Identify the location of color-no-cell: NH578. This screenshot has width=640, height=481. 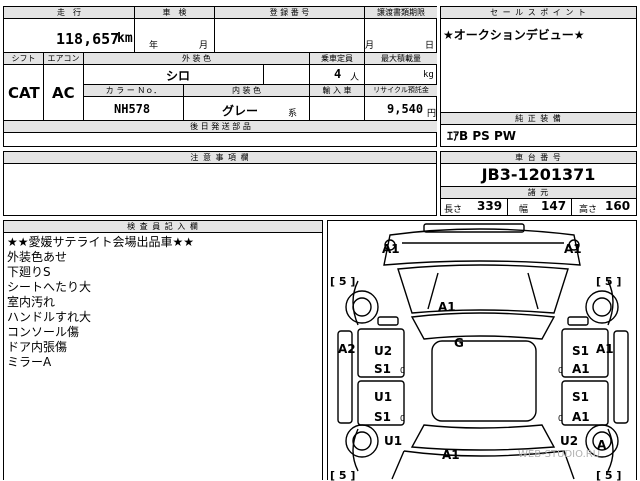
(134, 109).